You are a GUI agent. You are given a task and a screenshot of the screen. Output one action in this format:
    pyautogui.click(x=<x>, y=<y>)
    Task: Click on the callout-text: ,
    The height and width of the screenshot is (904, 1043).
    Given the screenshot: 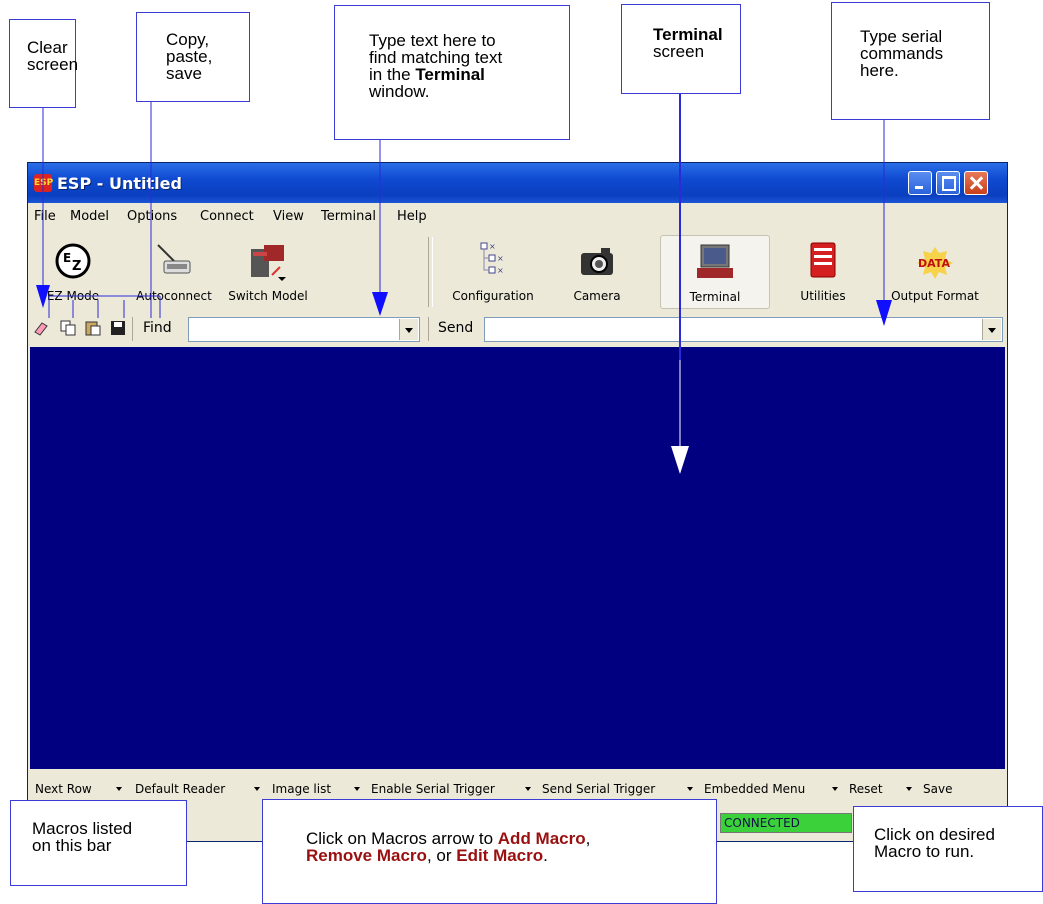 What is the action you would take?
    pyautogui.click(x=588, y=838)
    